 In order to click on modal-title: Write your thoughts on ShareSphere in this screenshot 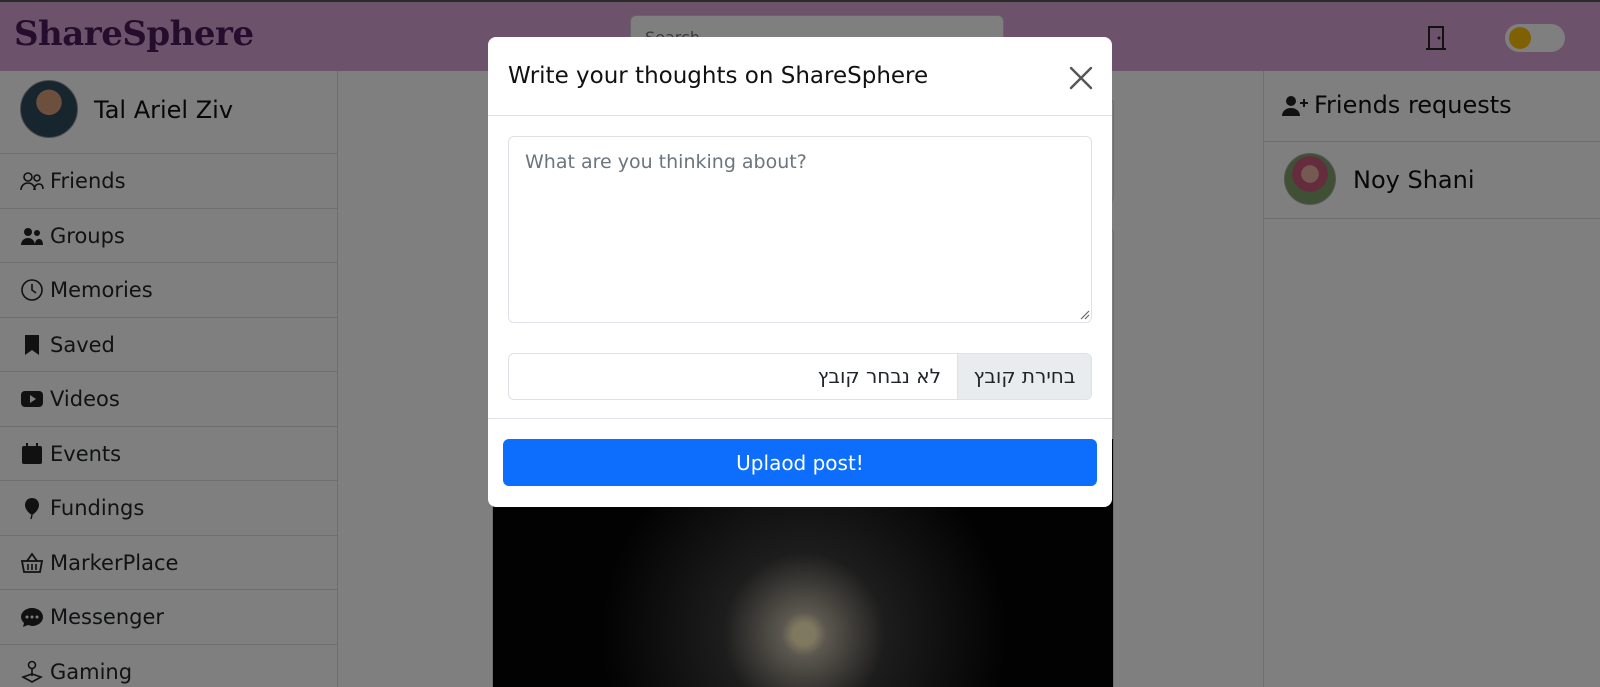, I will do `click(718, 76)`.